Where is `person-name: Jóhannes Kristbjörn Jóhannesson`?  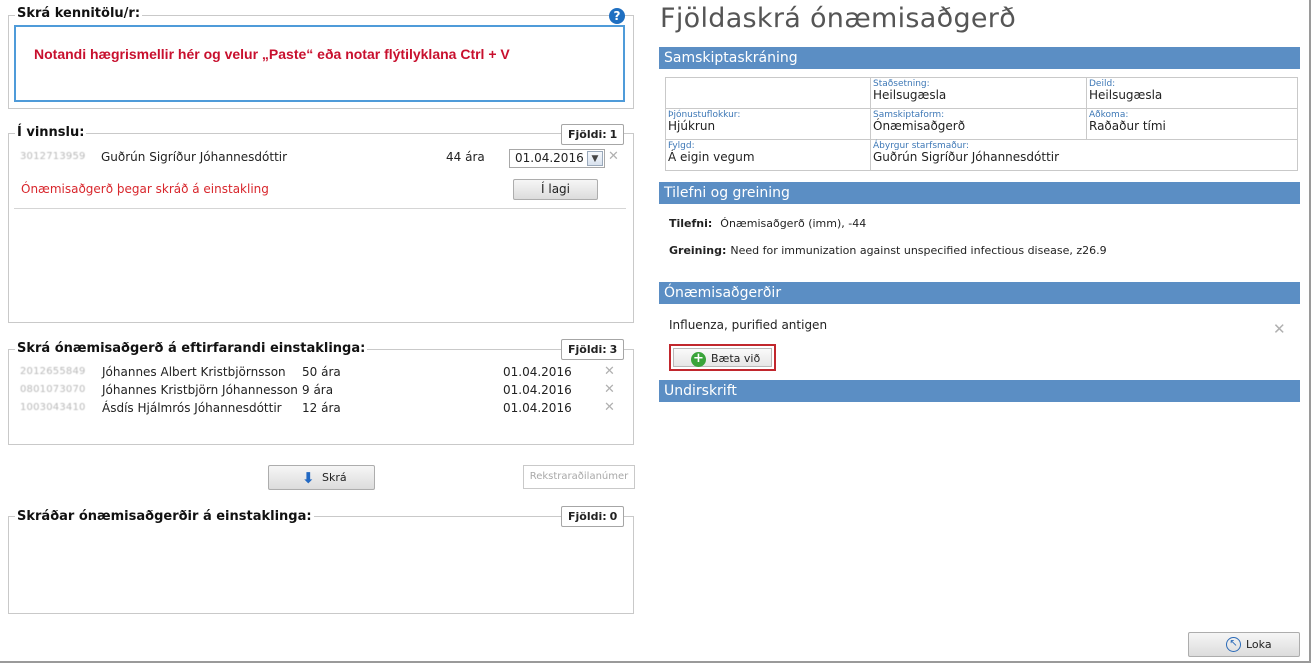
person-name: Jóhannes Kristbjörn Jóhannesson is located at coordinates (200, 390).